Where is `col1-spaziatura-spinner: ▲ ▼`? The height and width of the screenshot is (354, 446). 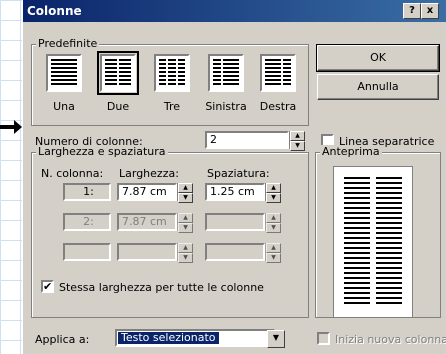
col1-spaziatura-spinner: ▲ ▼ is located at coordinates (273, 193).